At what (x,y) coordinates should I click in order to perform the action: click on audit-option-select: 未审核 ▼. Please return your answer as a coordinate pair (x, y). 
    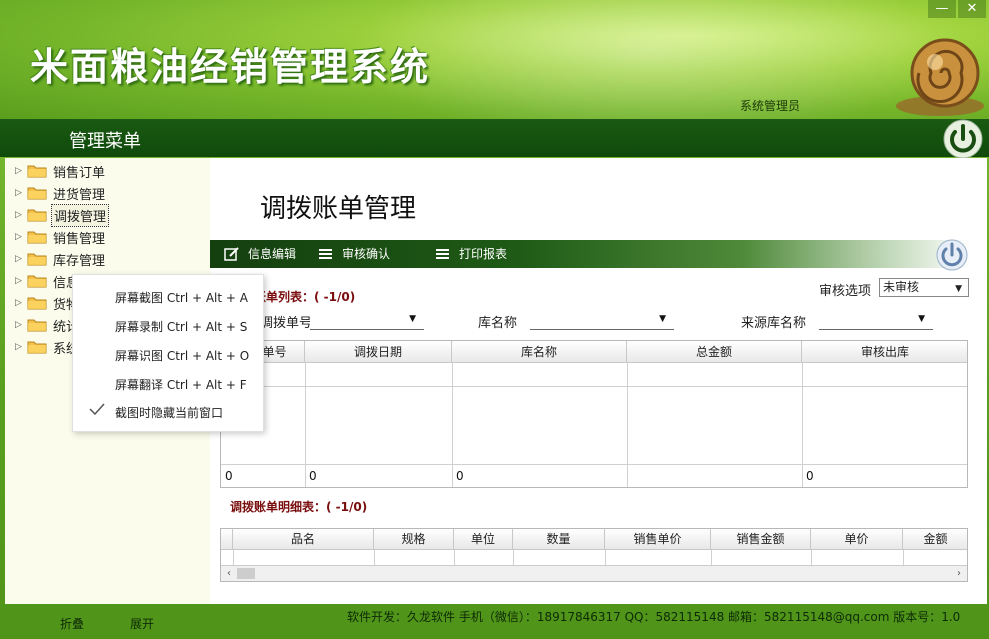
    Looking at the image, I should click on (924, 287).